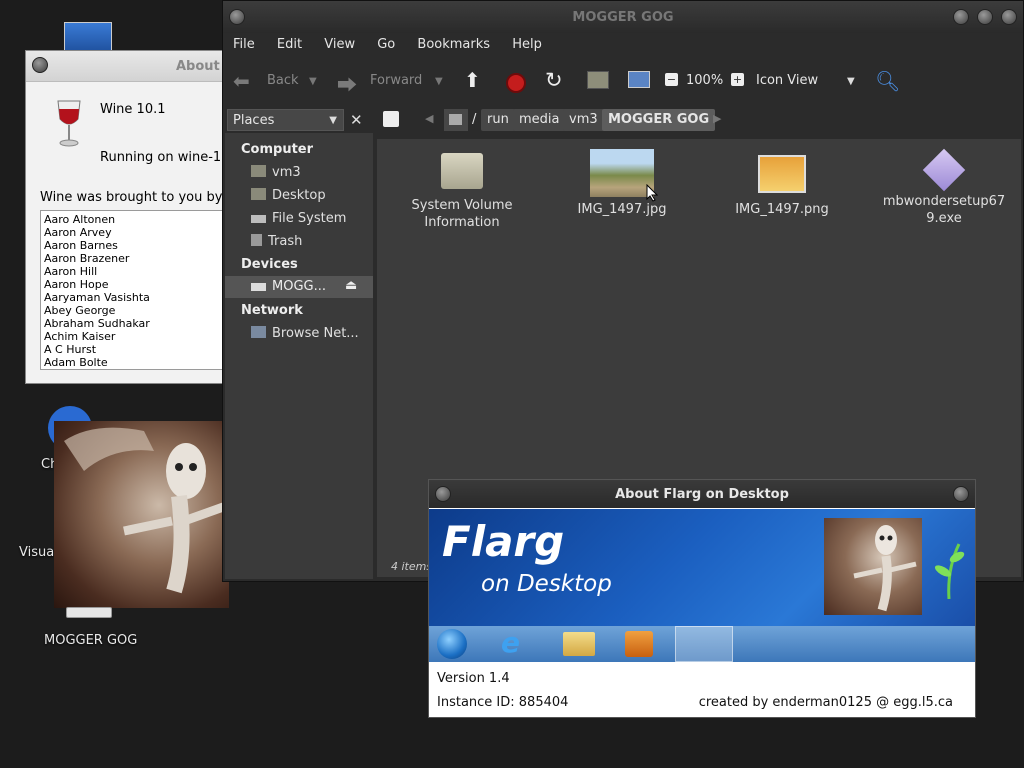 This screenshot has width=1024, height=768. Describe the element at coordinates (623, 17) in the screenshot. I see `fm-title-bar: MOGGER GOG` at that location.